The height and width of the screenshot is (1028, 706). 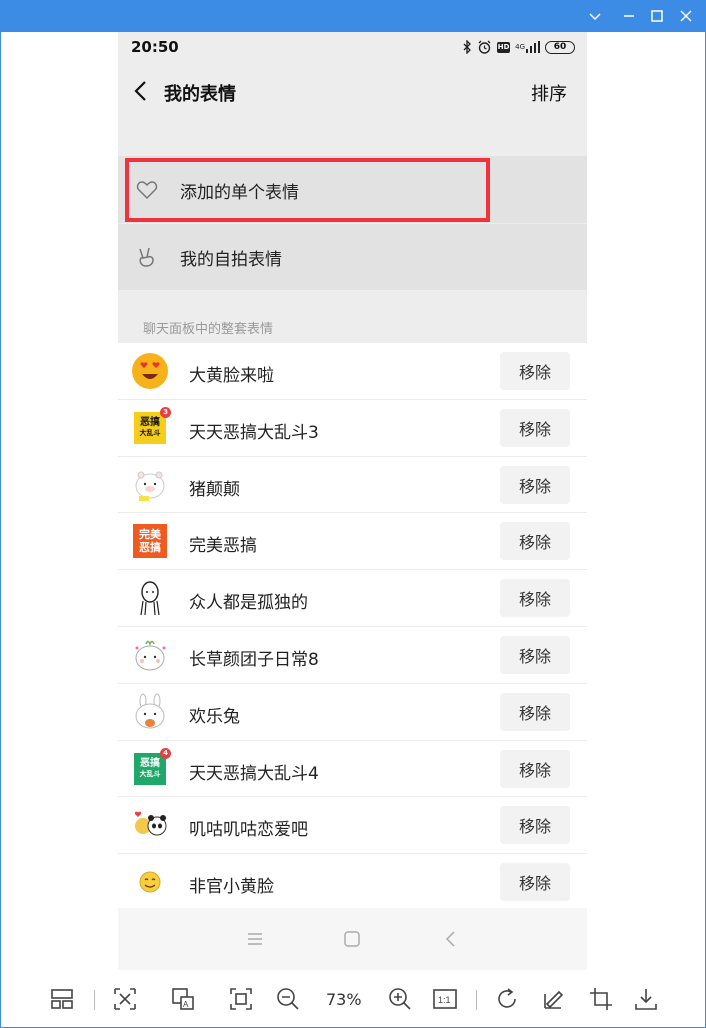 I want to click on minimize-button, so click(x=629, y=16).